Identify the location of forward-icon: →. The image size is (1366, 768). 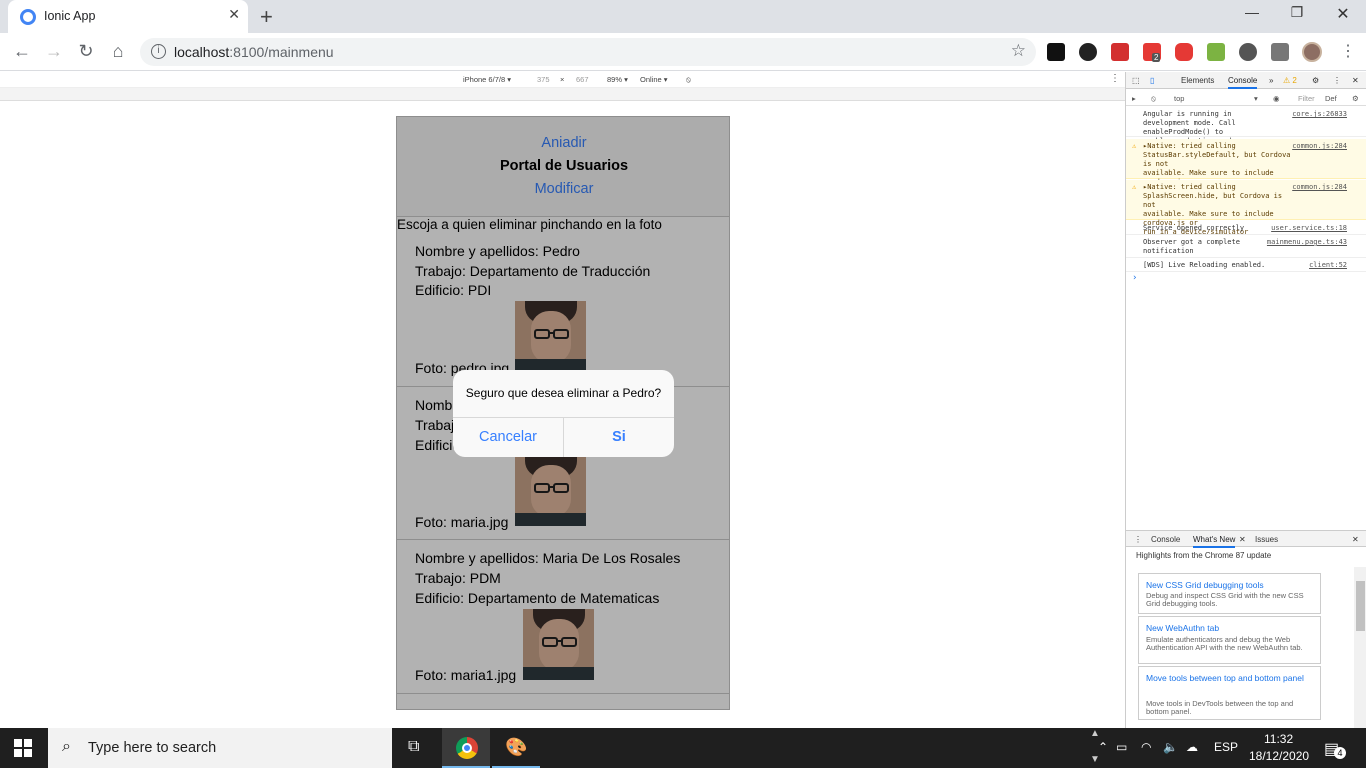
(54, 51).